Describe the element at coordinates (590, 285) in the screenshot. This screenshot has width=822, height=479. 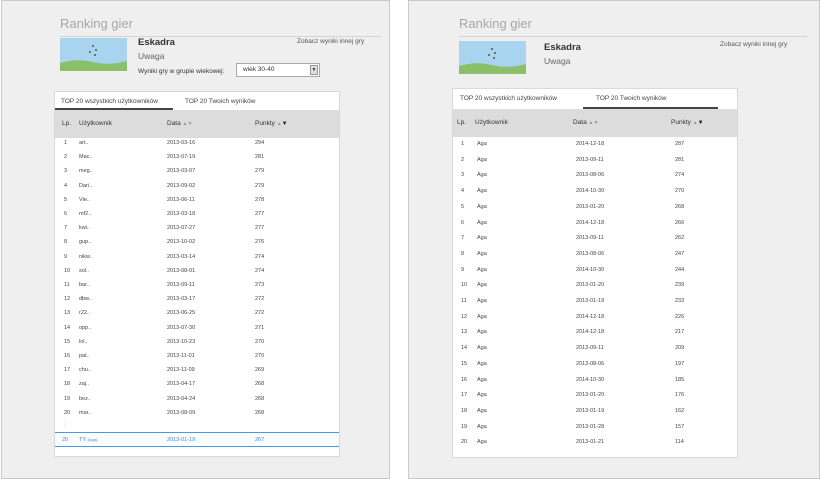
I see `cell-date: 2013-01-20` at that location.